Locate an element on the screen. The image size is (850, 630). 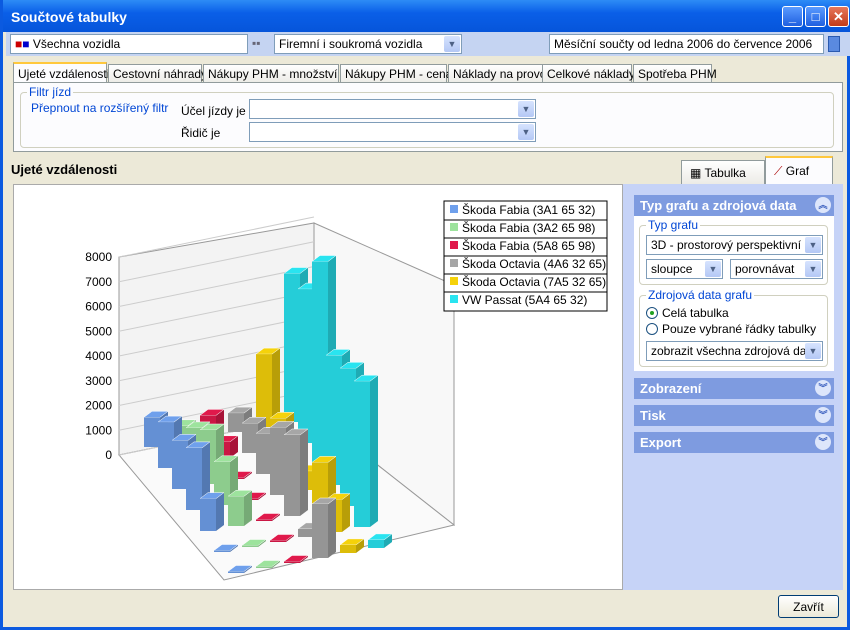
section-header-chart-type: Typ grafu a zdrojová data ︽ is located at coordinates (734, 205).